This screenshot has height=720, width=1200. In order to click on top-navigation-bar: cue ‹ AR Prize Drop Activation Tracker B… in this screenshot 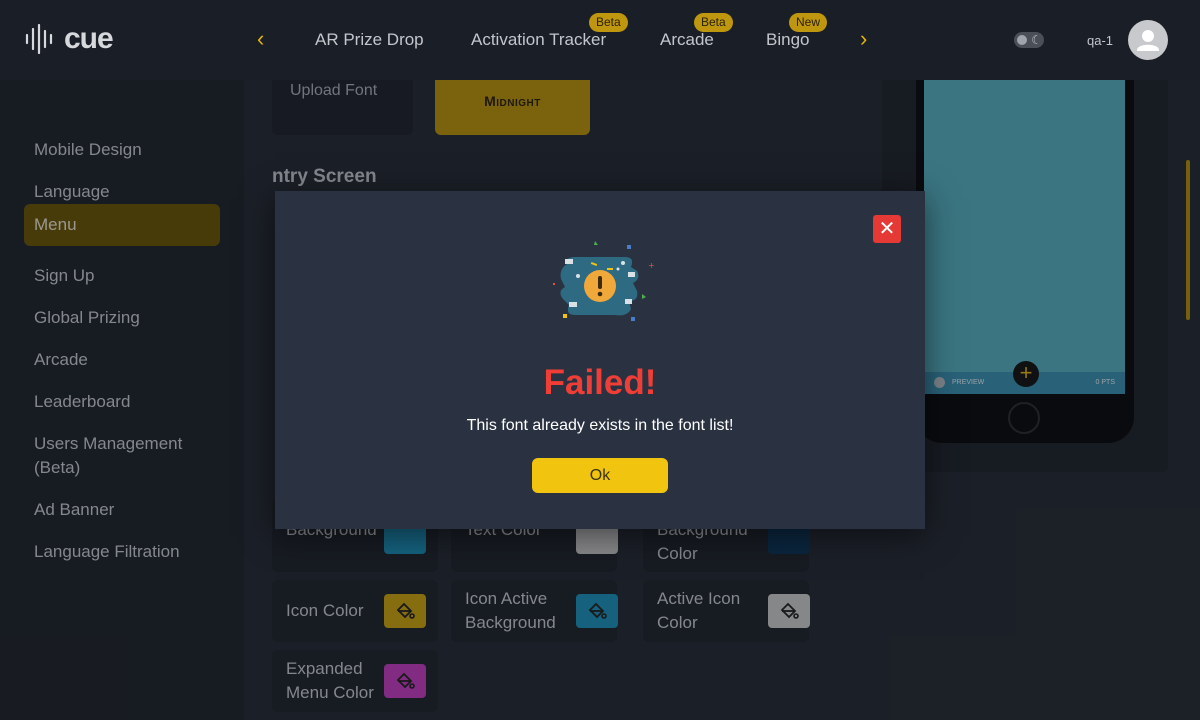, I will do `click(600, 40)`.